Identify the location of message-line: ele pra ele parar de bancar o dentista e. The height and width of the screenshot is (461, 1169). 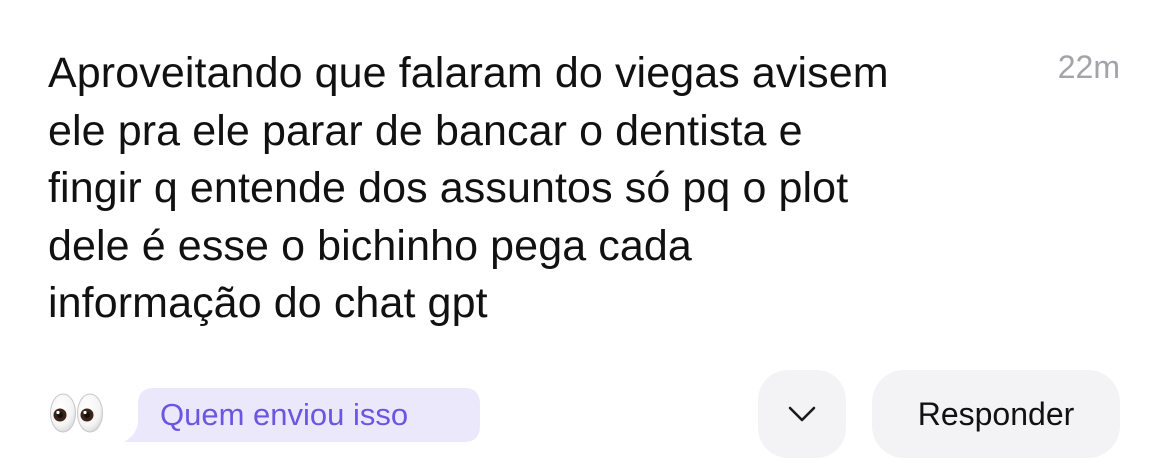
(425, 130).